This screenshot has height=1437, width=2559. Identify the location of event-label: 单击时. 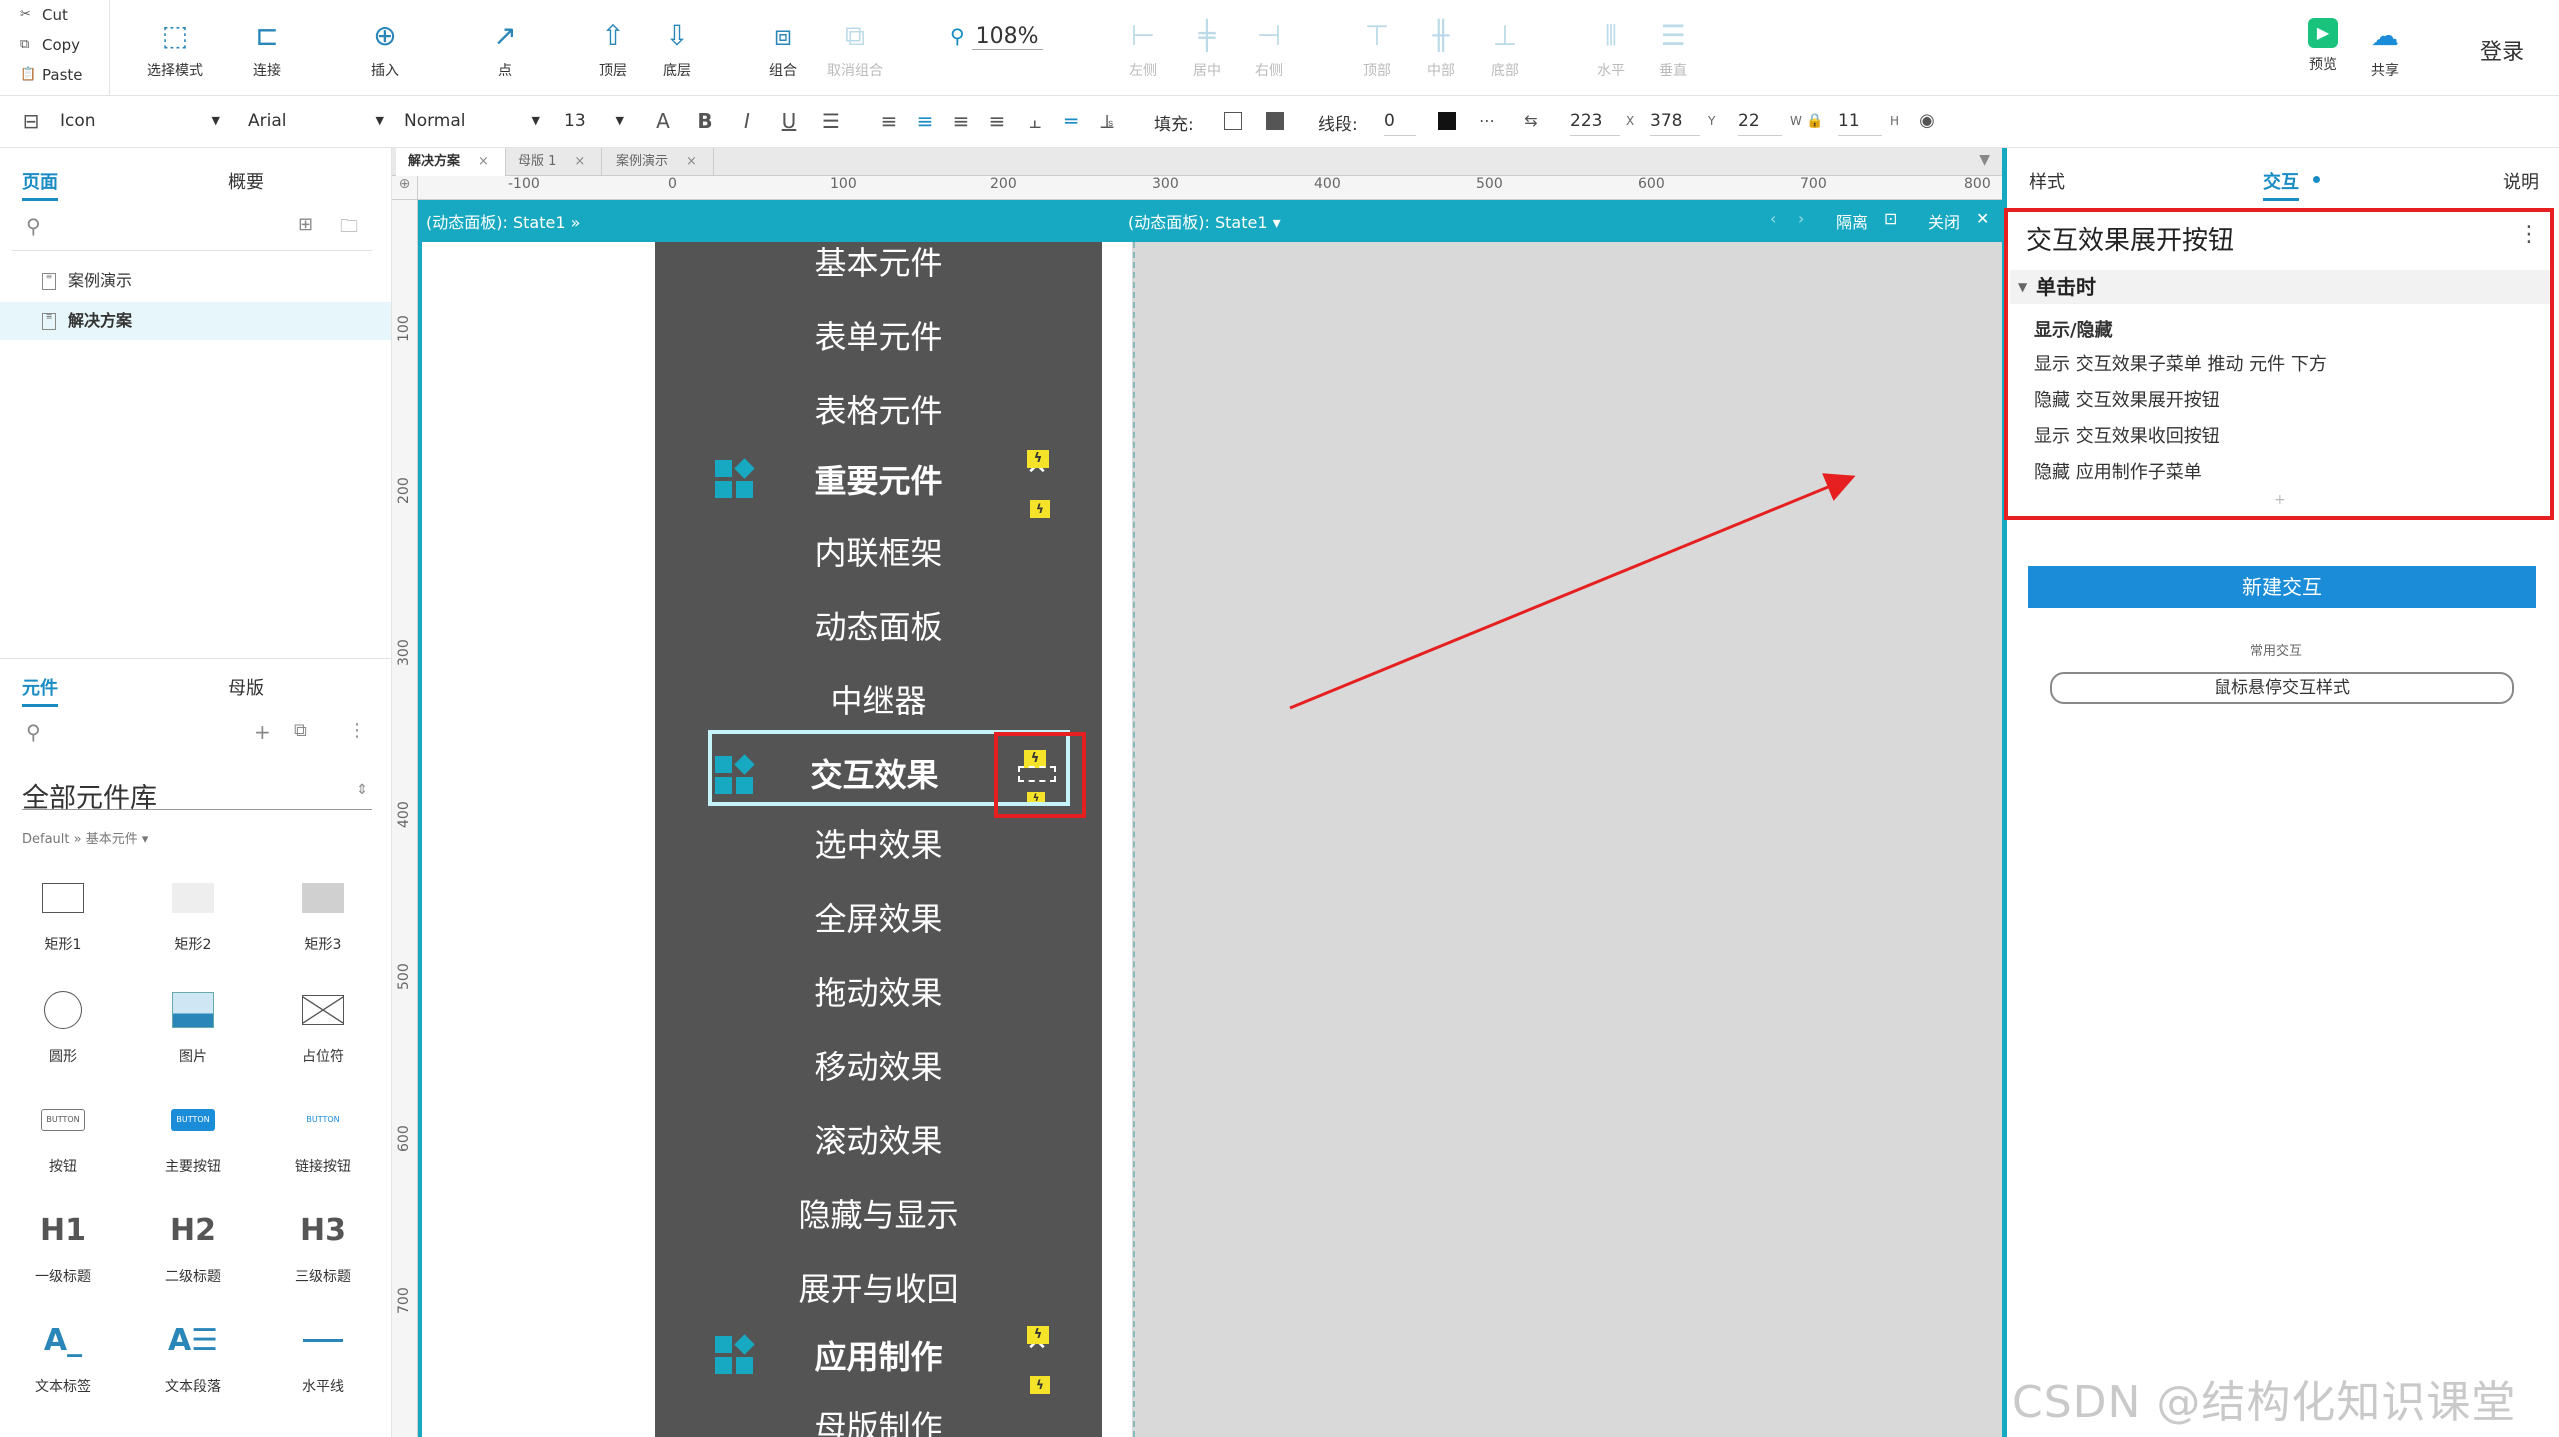
(2066, 287).